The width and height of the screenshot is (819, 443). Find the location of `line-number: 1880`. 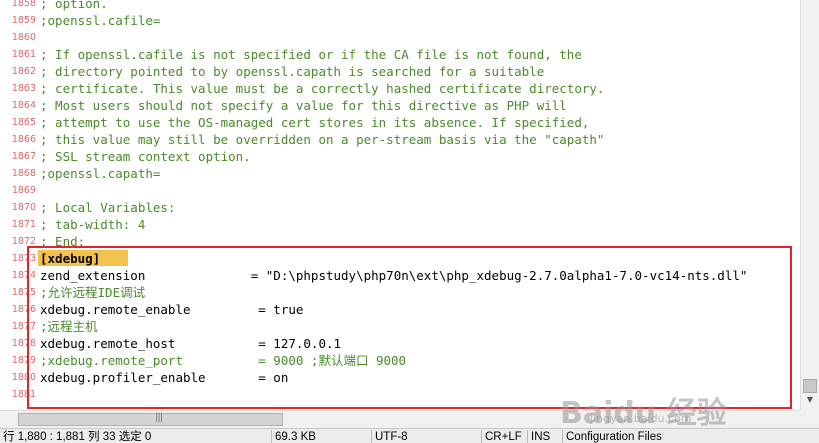

line-number: 1880 is located at coordinates (23, 377).